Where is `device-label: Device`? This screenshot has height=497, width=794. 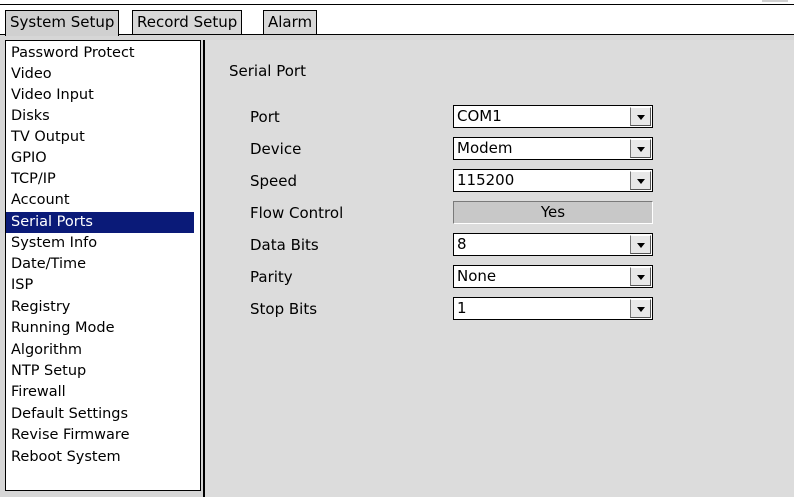 device-label: Device is located at coordinates (276, 149).